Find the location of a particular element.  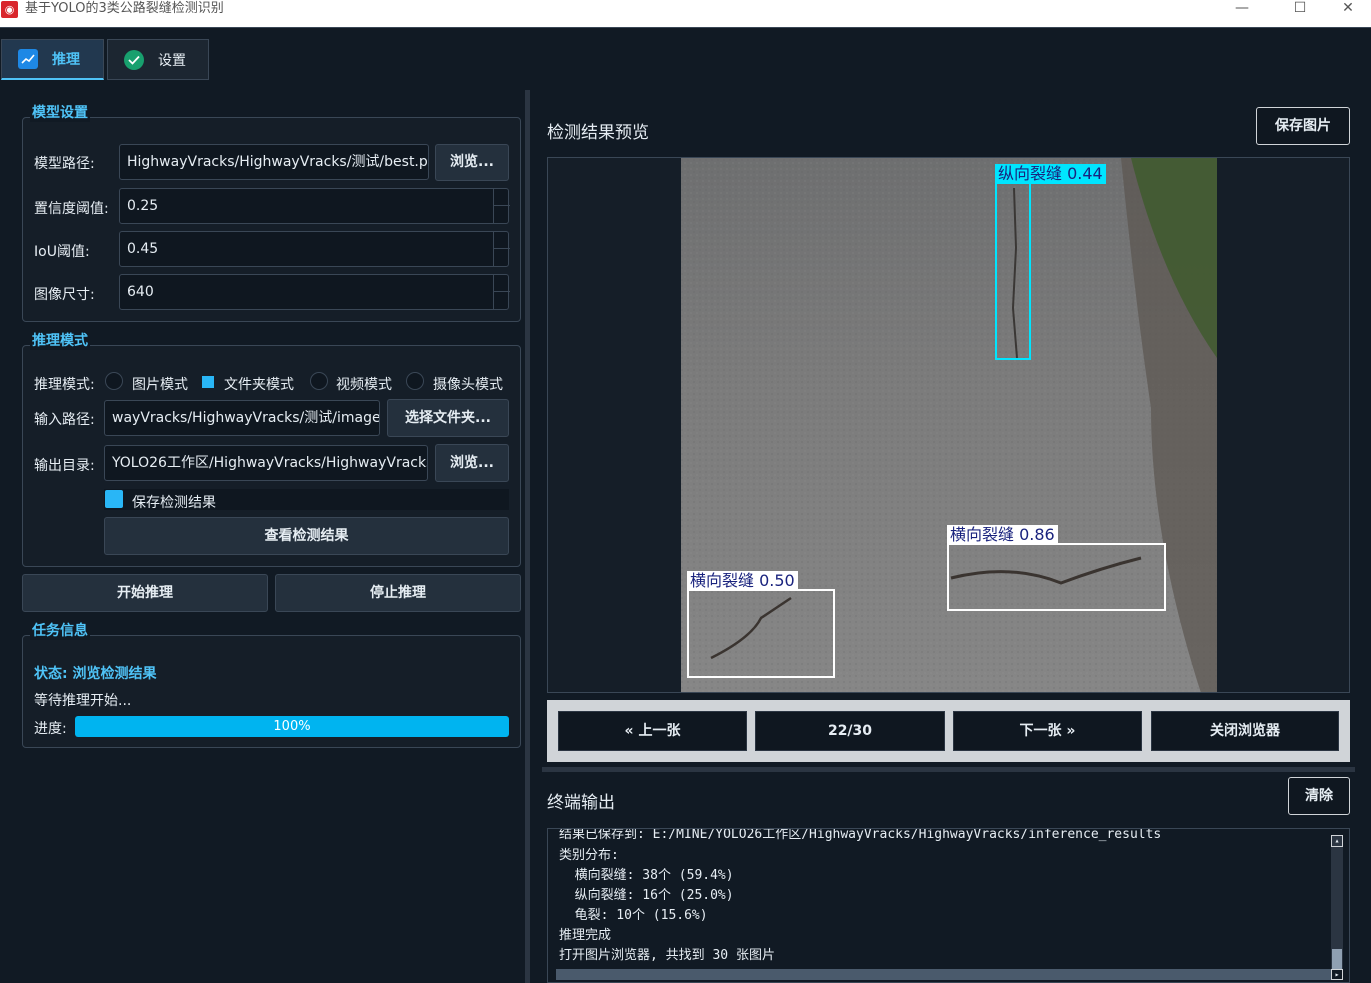

input-path-input: wayVracks/HighwayVracks/测试/image is located at coordinates (242, 418).